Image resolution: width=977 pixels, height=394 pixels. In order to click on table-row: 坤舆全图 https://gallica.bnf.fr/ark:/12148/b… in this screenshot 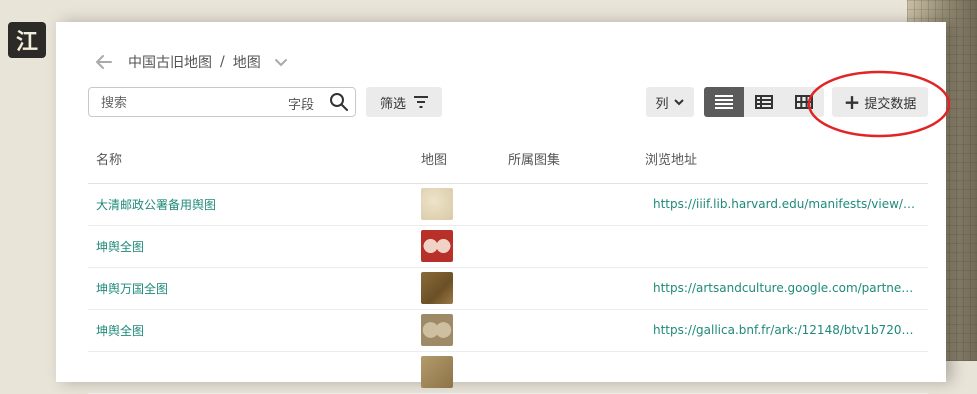, I will do `click(508, 331)`.